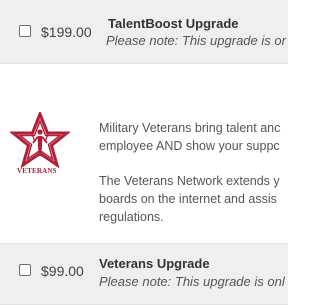  Describe the element at coordinates (66, 32) in the screenshot. I see `talentboost-price: $199.00` at that location.